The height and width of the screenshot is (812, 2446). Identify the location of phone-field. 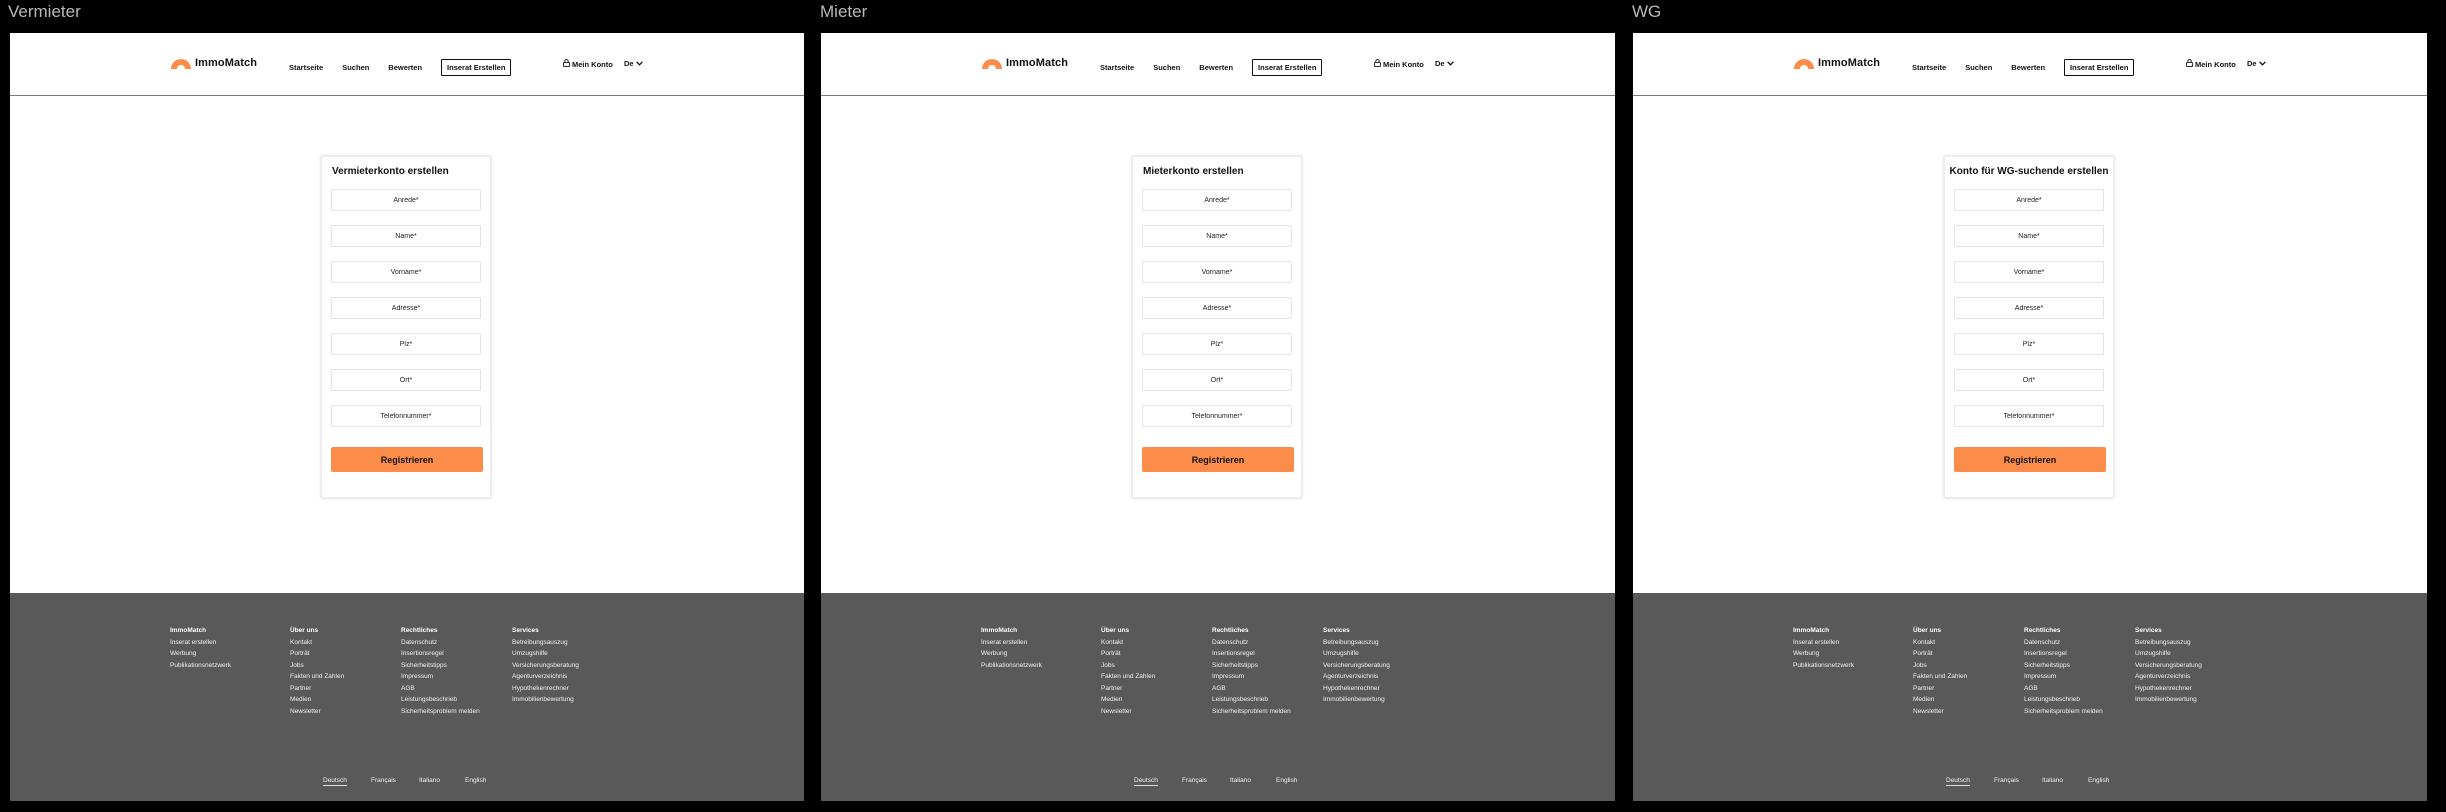
(1217, 416).